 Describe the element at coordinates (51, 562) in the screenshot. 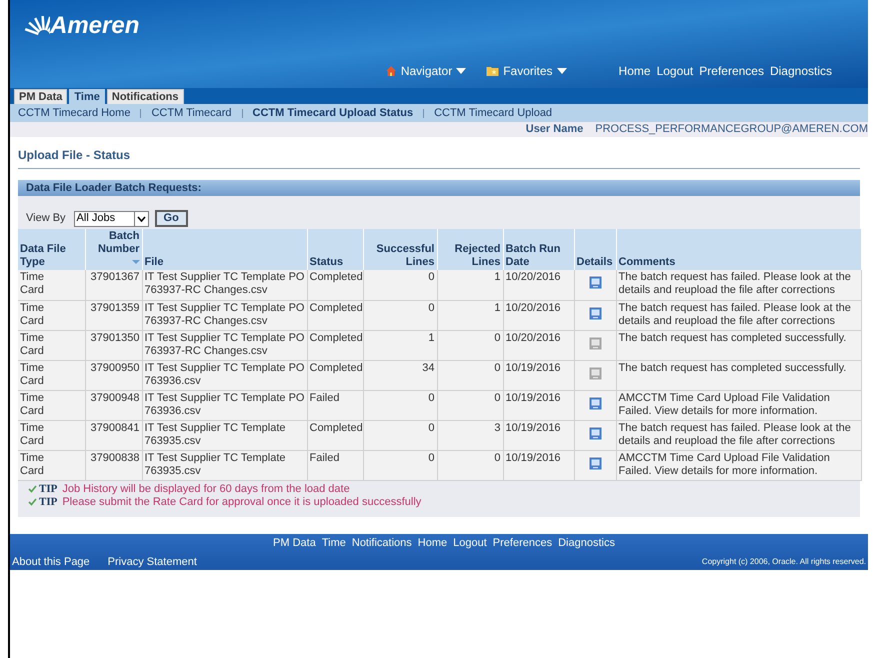

I see `footer-link: About this Page` at that location.